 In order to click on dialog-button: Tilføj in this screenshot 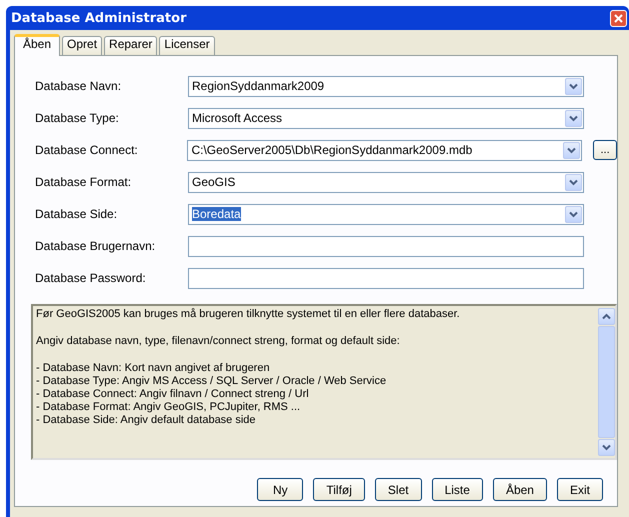, I will do `click(339, 489)`.